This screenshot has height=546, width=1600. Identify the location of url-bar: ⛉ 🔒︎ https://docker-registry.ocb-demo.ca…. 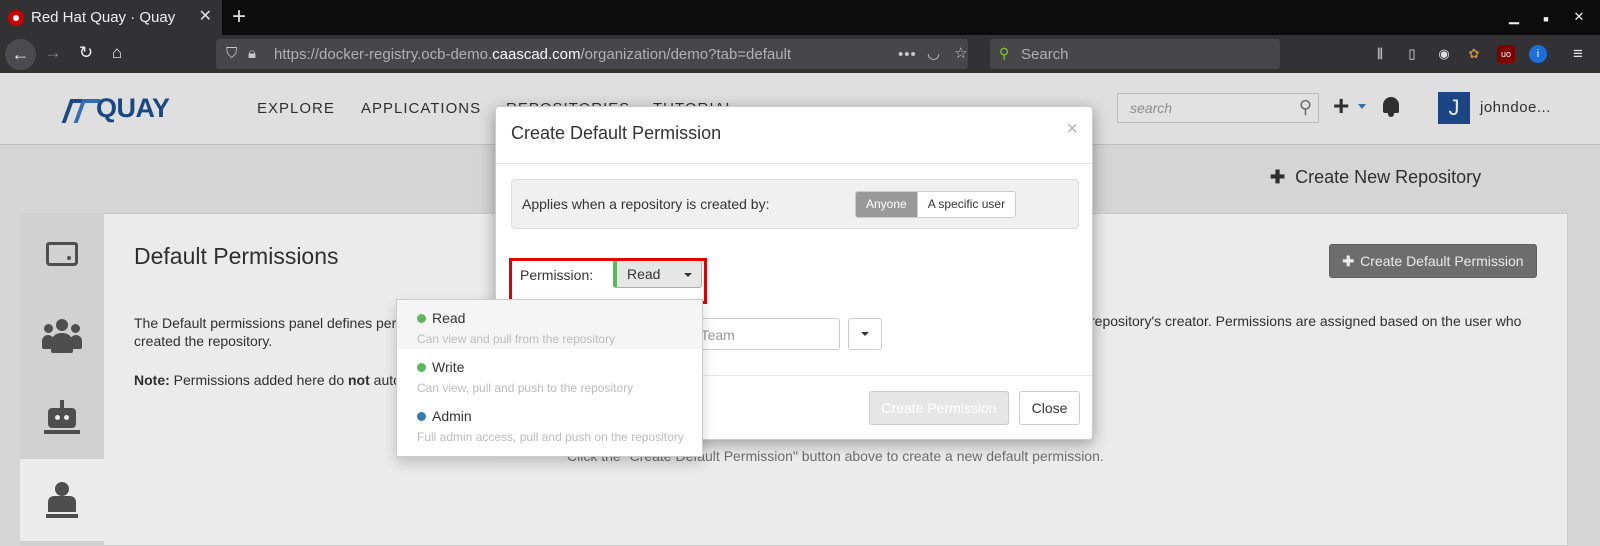
(592, 54).